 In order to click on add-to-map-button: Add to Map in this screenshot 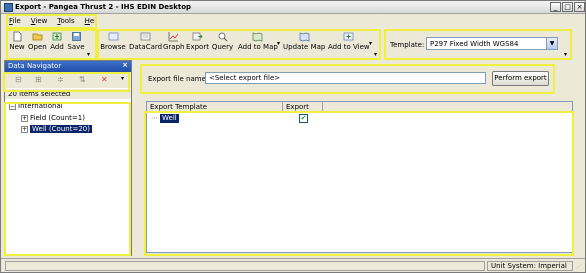, I will do `click(258, 44)`.